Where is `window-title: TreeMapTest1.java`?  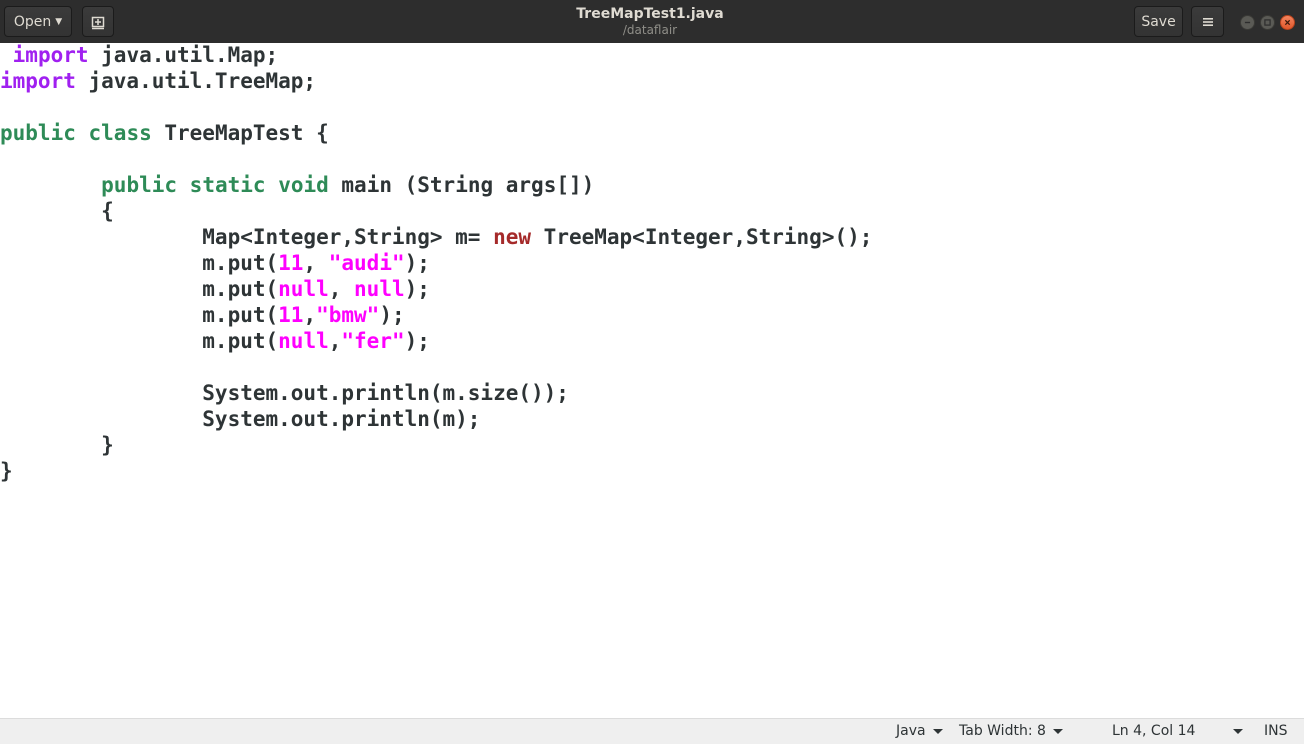
window-title: TreeMapTest1.java is located at coordinates (650, 14).